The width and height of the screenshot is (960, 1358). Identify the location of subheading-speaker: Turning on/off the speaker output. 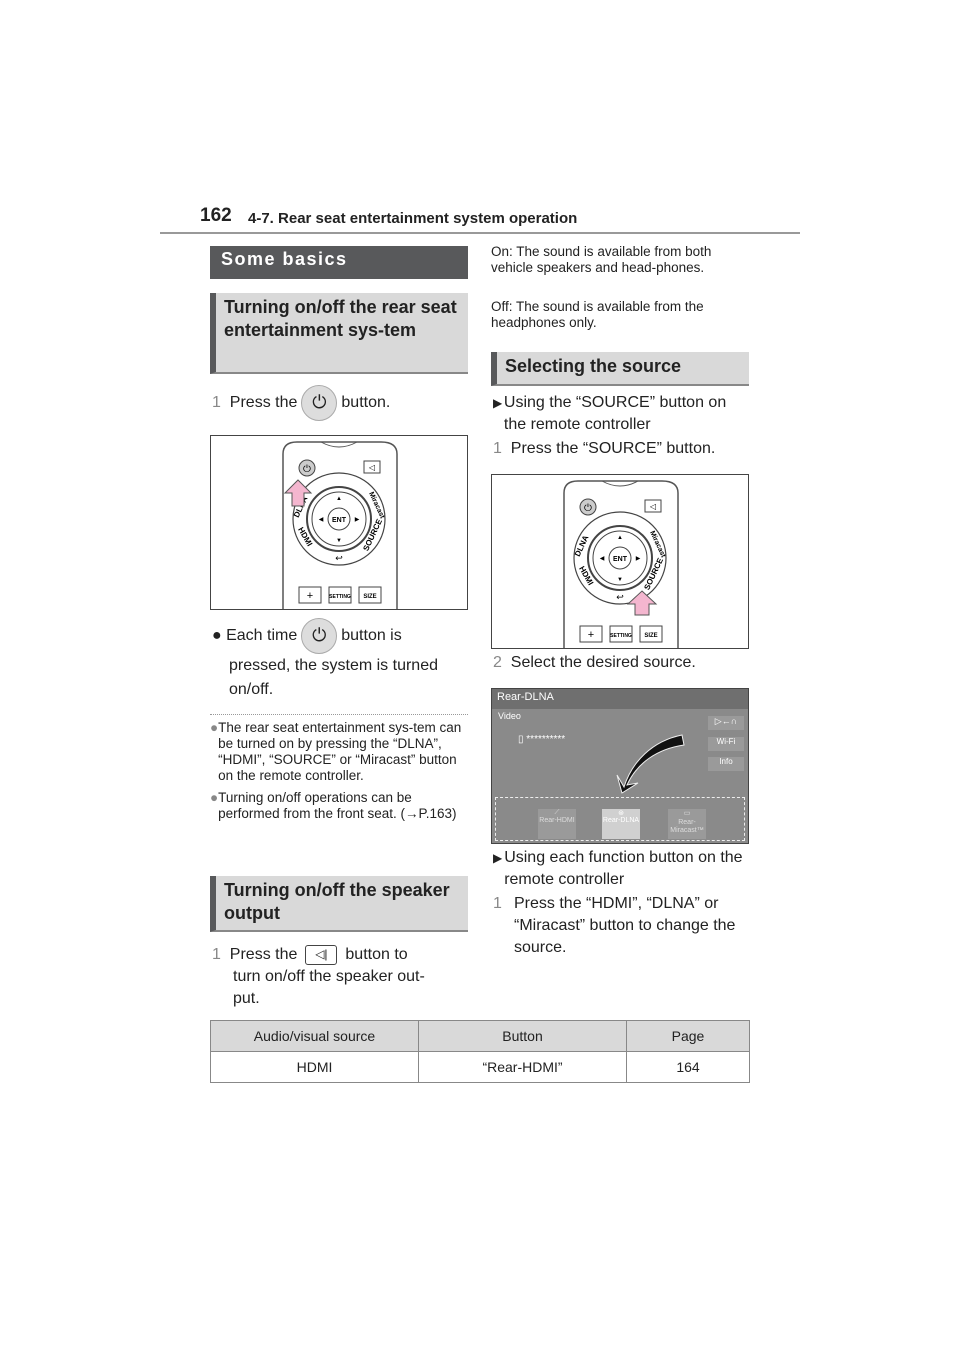
(339, 904).